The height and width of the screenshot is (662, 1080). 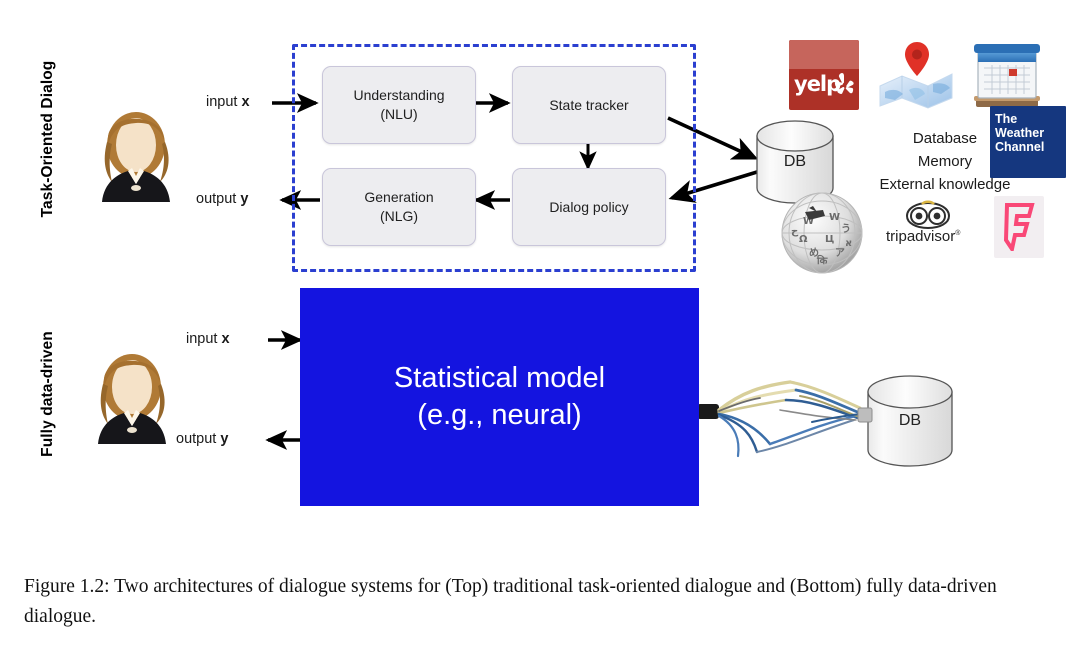 I want to click on statistical-model-line1: Statistical model, so click(x=499, y=377).